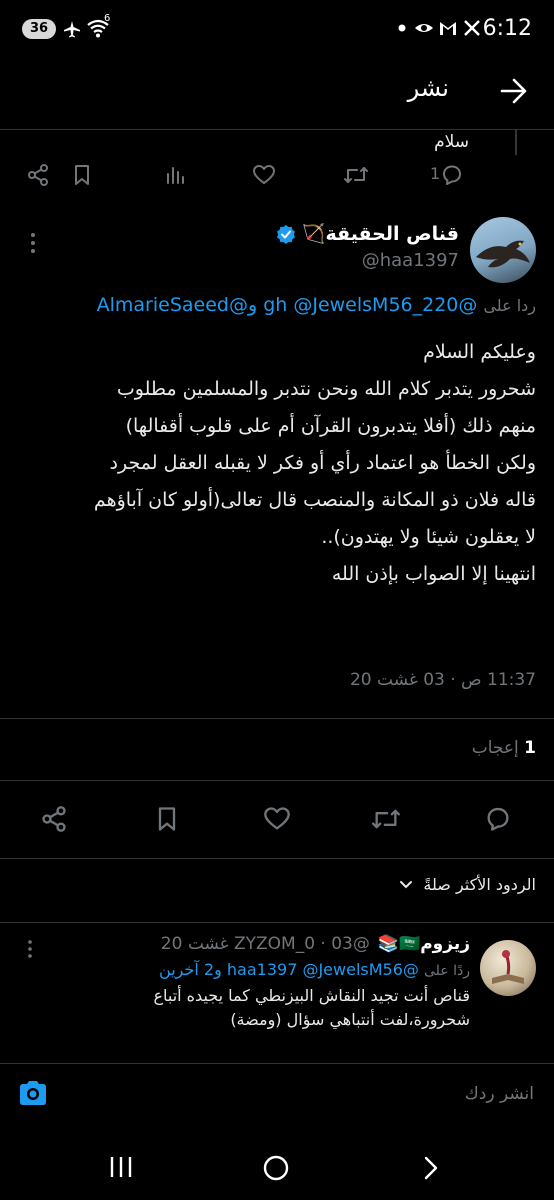  What do you see at coordinates (428, 88) in the screenshot?
I see `page-title: نشر` at bounding box center [428, 88].